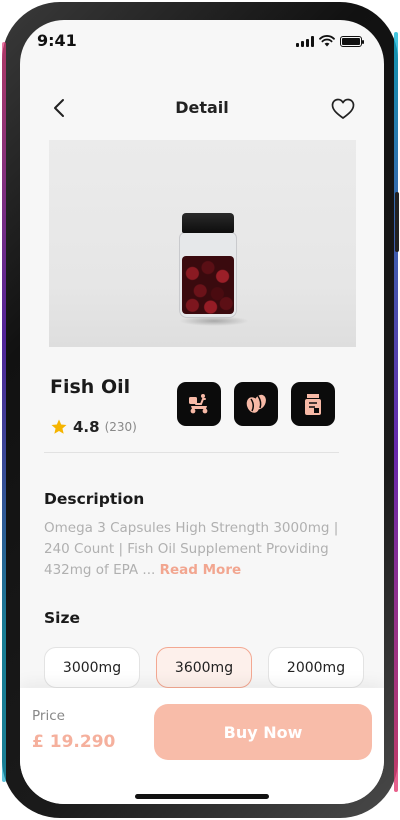 The height and width of the screenshot is (820, 400). I want to click on feature-tile-delivery, so click(199, 404).